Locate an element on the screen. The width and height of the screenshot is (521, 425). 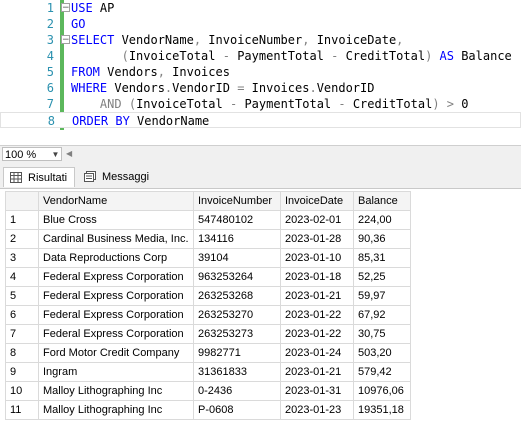
table-cell: 19351,18 is located at coordinates (382, 410).